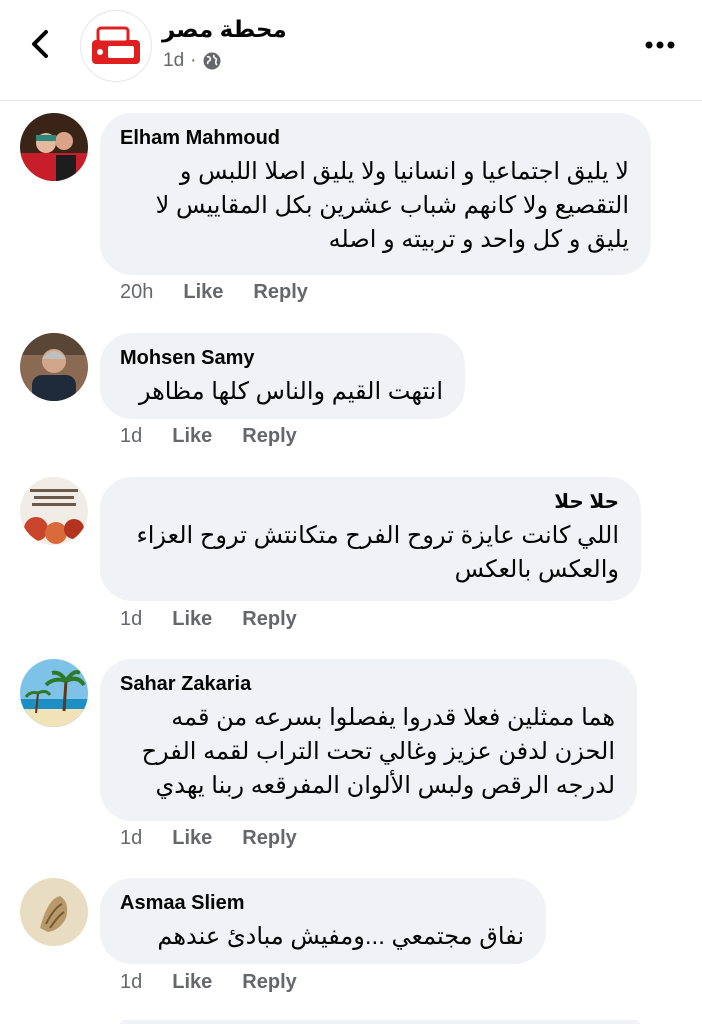 The width and height of the screenshot is (702, 1024). What do you see at coordinates (212, 61) in the screenshot?
I see `globe-icon` at bounding box center [212, 61].